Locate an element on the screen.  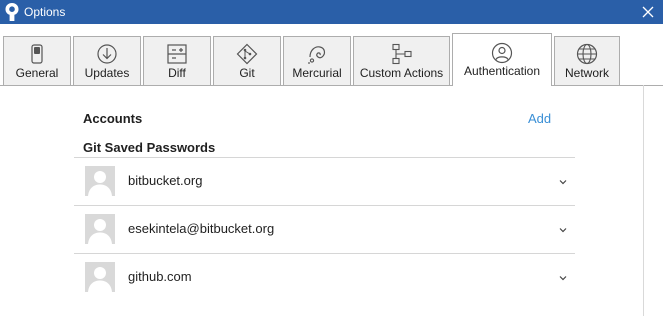
user-circle-icon is located at coordinates (502, 53).